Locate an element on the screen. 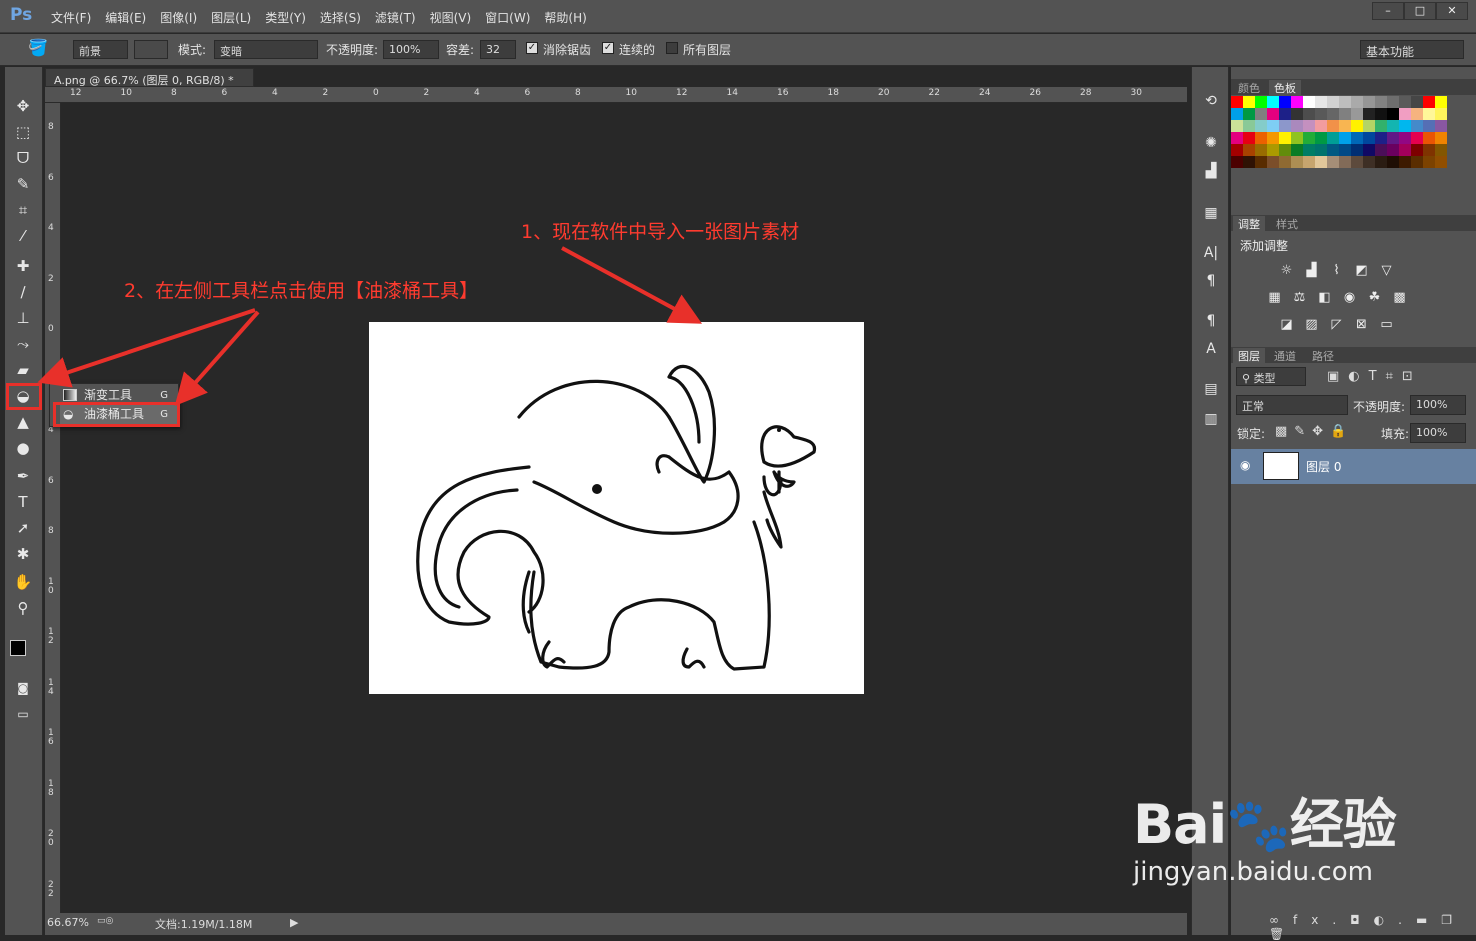 Image resolution: width=1476 pixels, height=941 pixels. color-balance-icon: ⚖ is located at coordinates (1299, 298).